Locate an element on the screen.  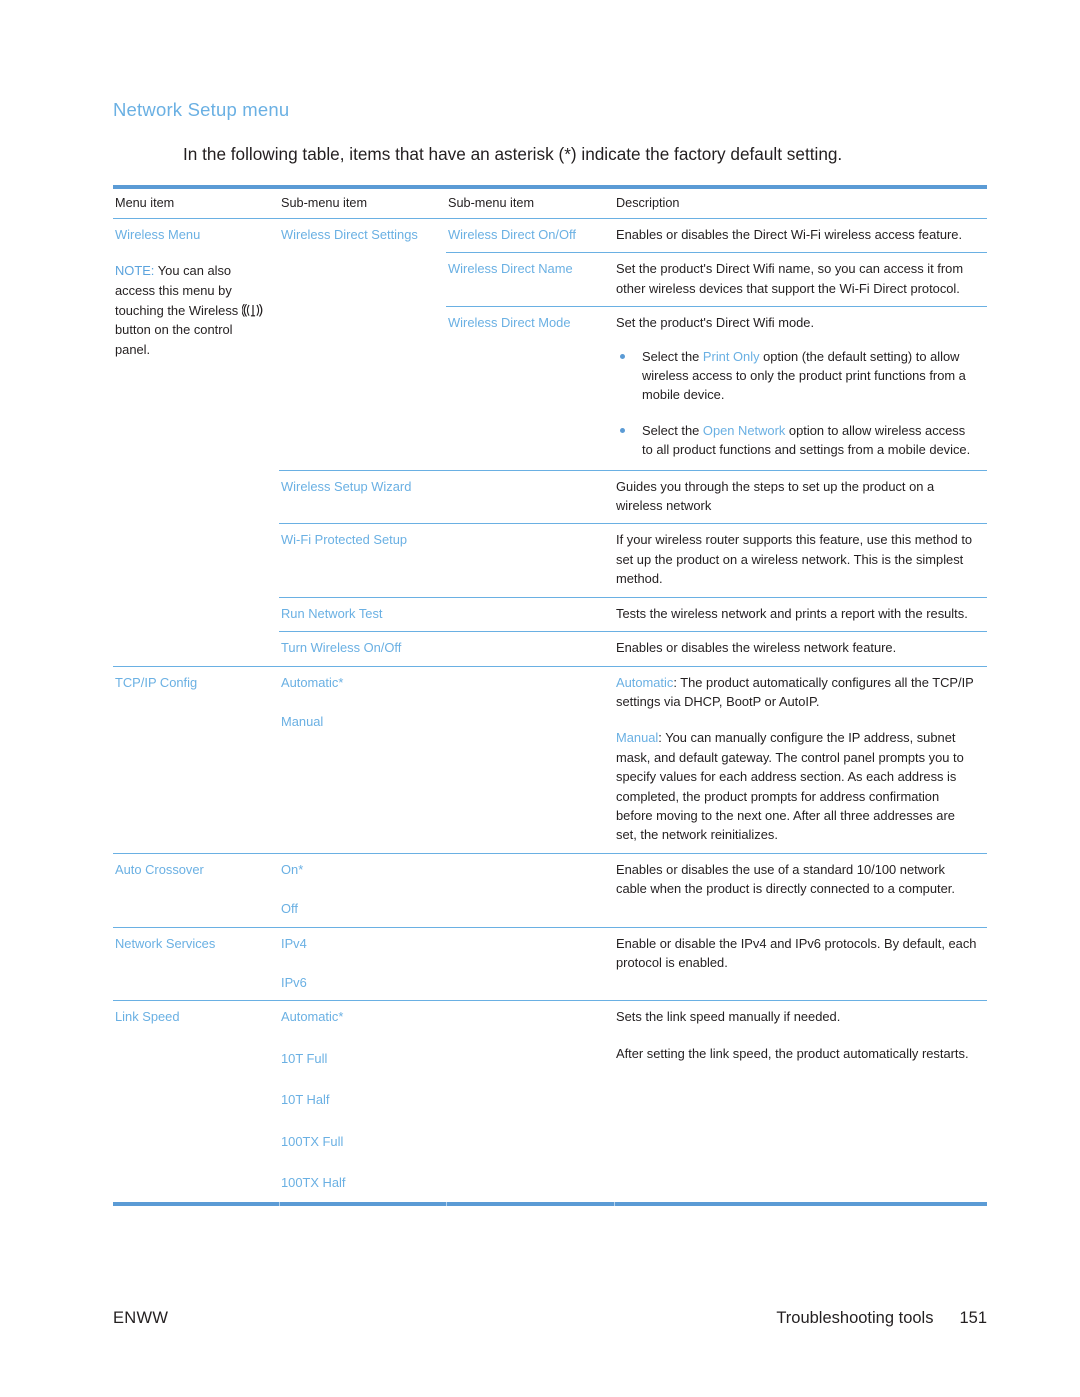
menu-item-link-speed: Link Speed is located at coordinates (147, 1017).